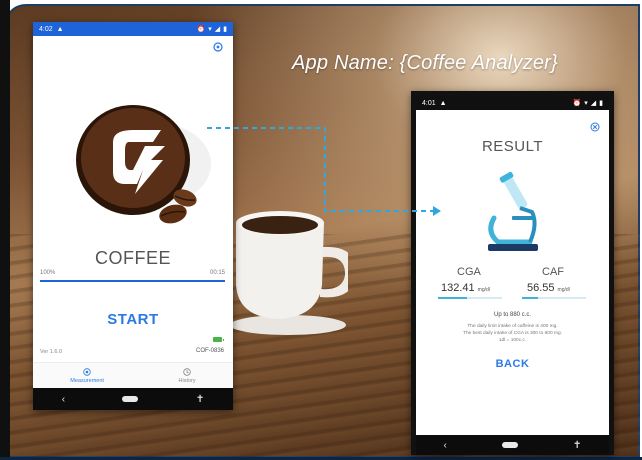 The image size is (642, 460). Describe the element at coordinates (512, 103) in the screenshot. I see `status-bar: 4:01 ▲ ⏰ ▾ ◢ ▮` at that location.